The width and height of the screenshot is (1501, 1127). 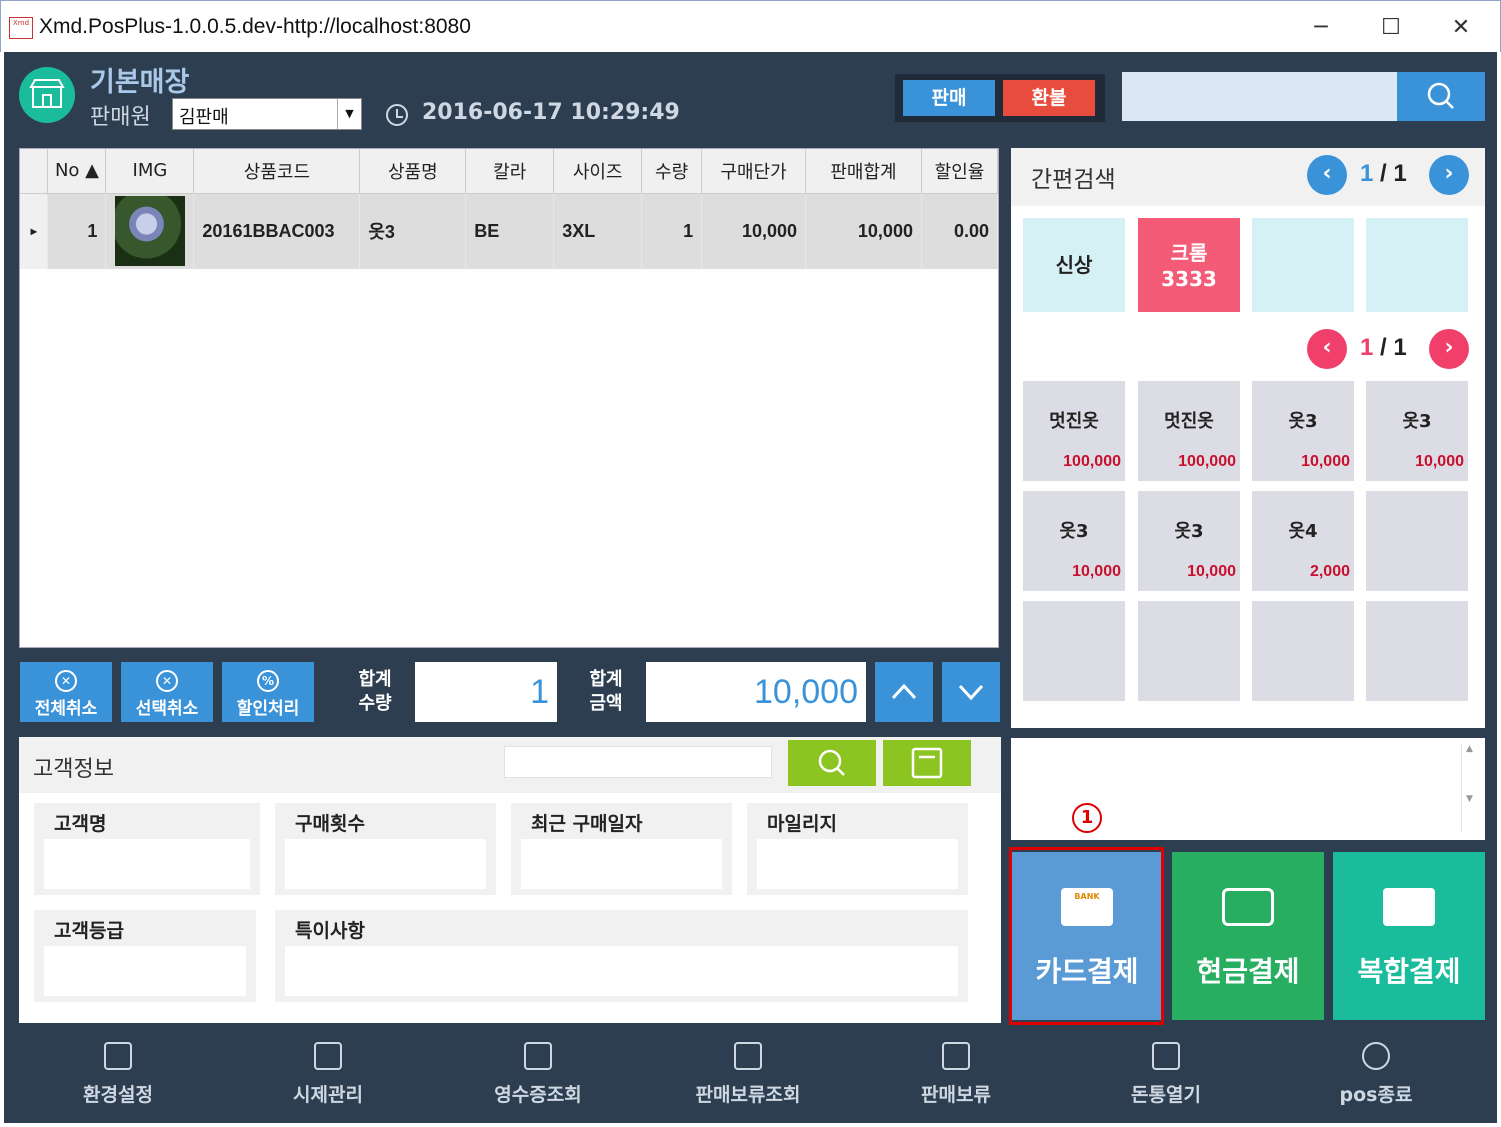 I want to click on customer-header: 고객정보, so click(x=510, y=765).